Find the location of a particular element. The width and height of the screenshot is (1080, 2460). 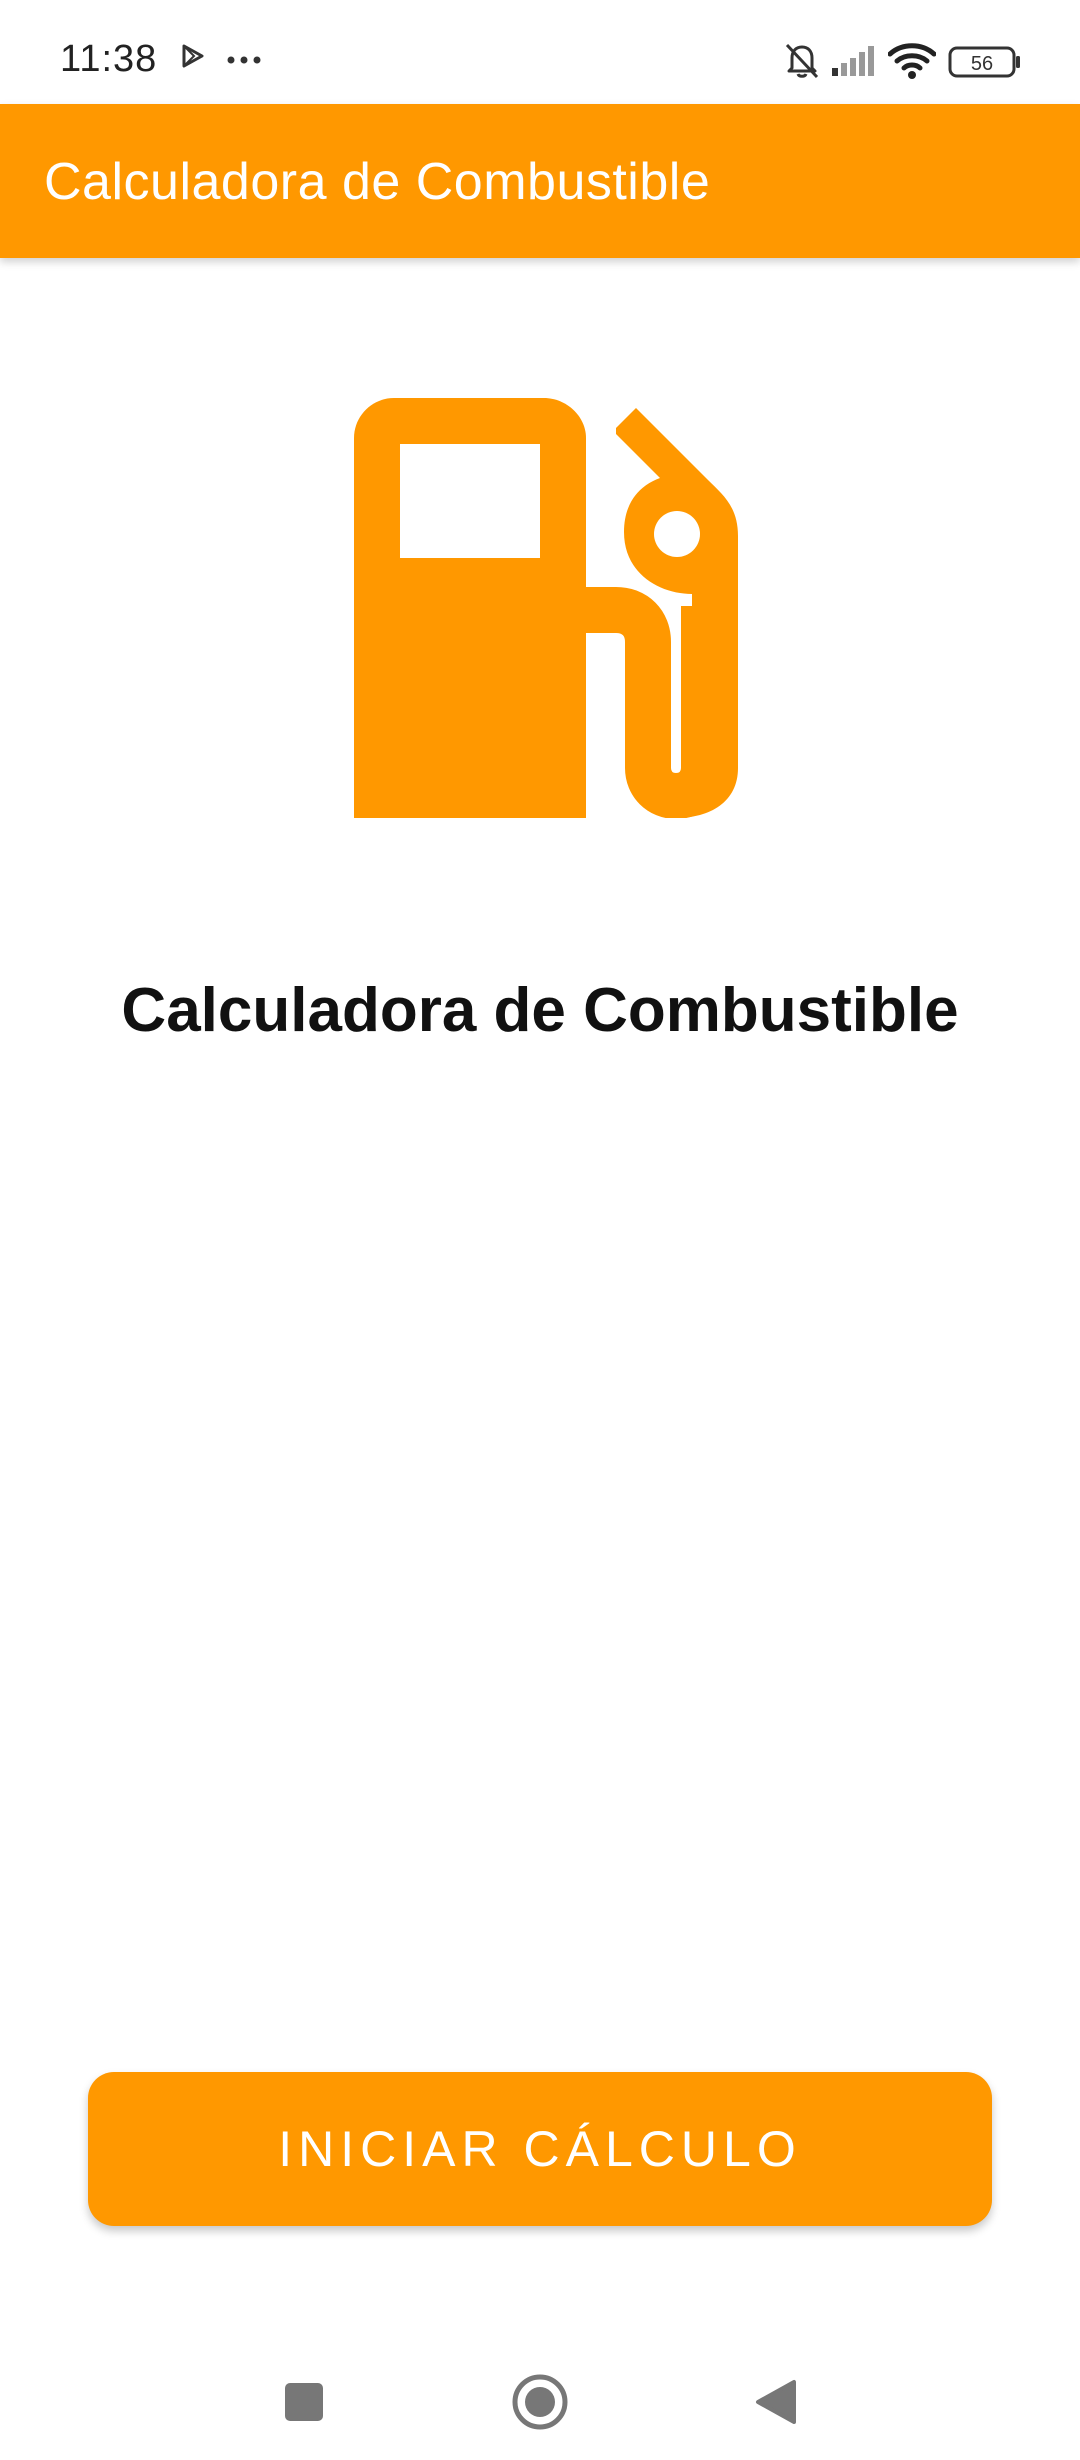

home-circle-icon is located at coordinates (540, 2402).